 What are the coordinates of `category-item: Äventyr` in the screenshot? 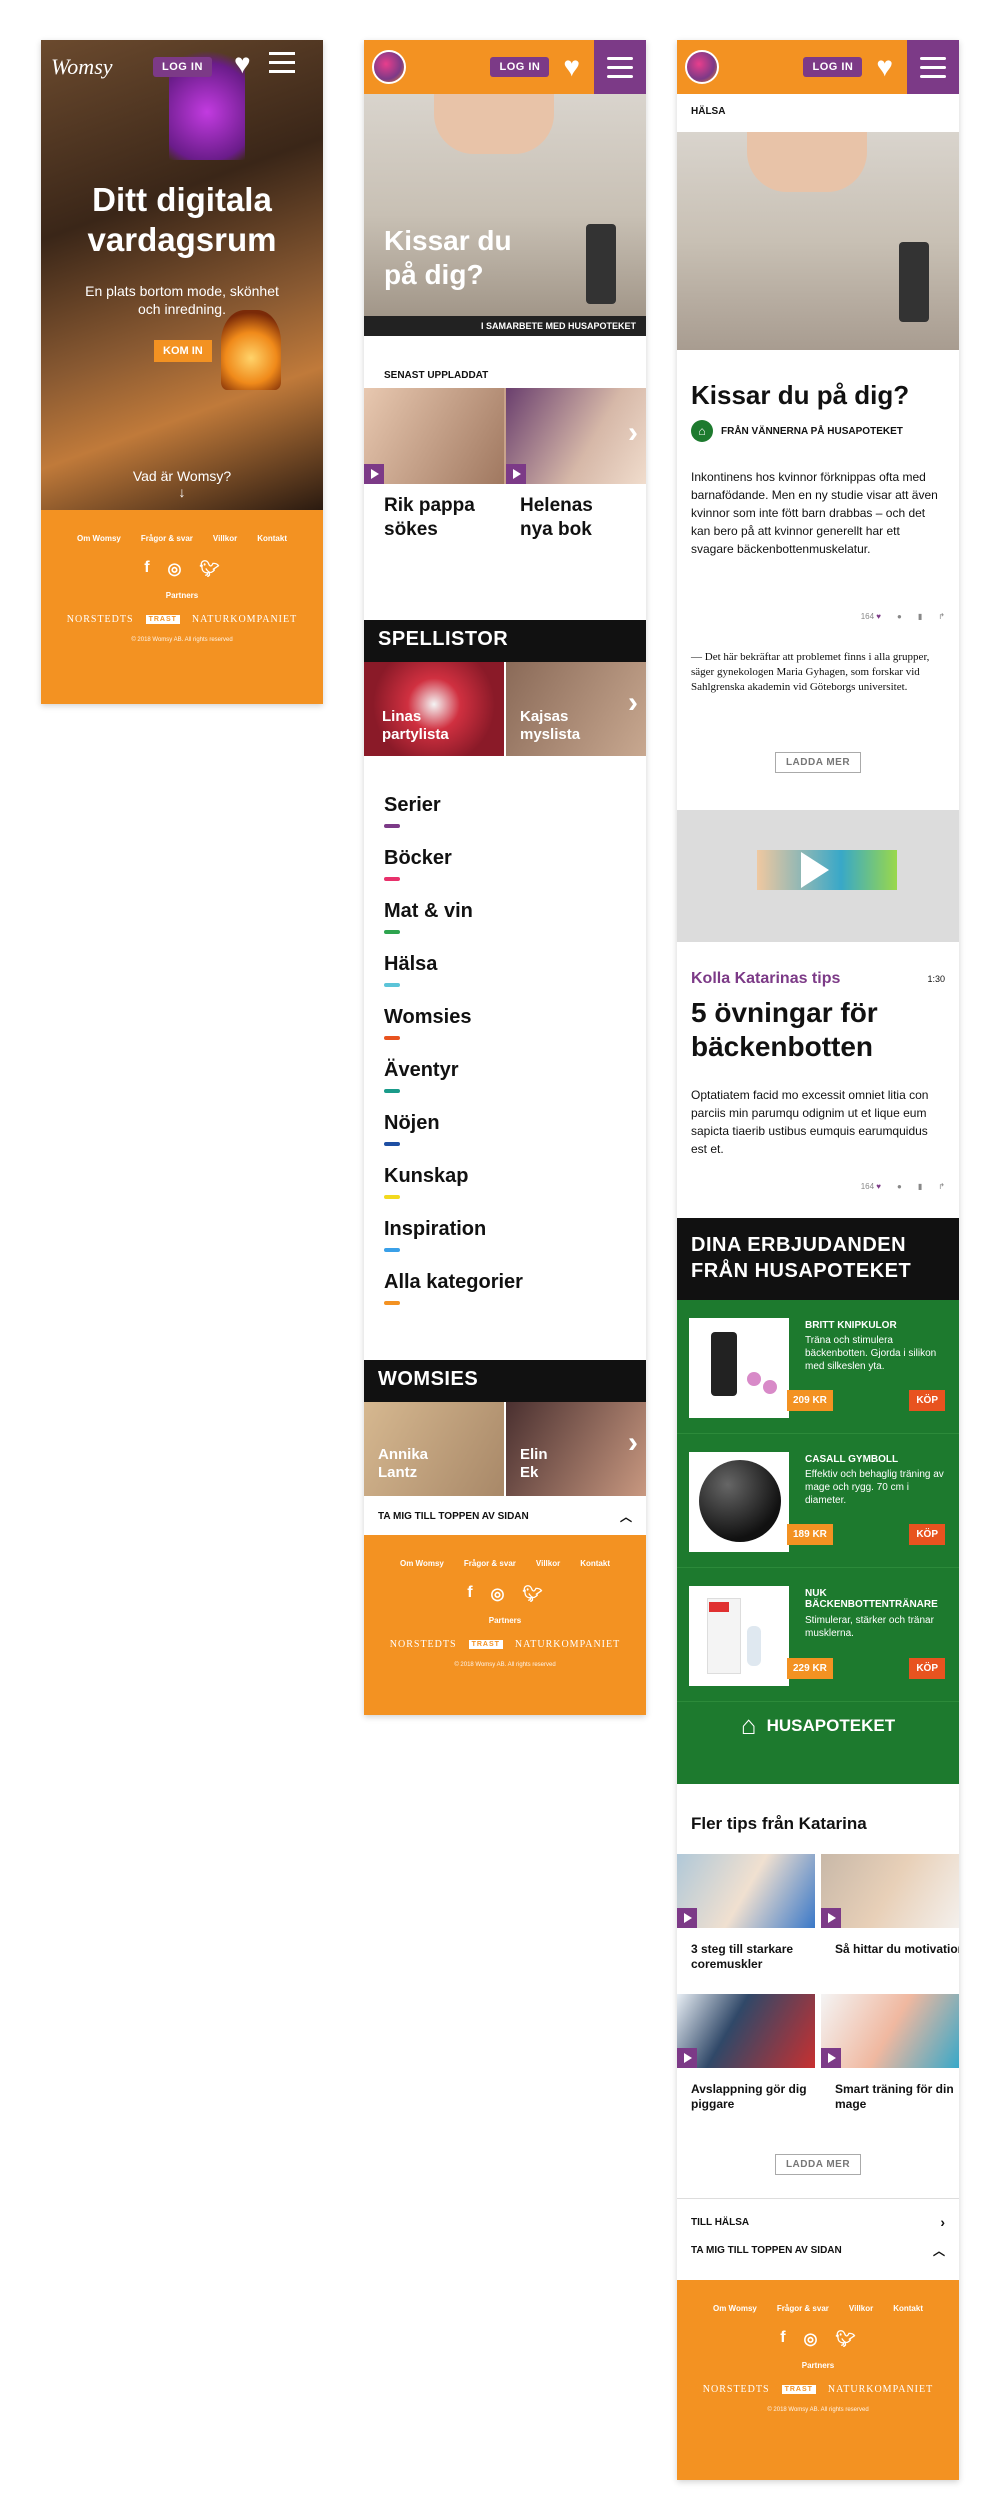 It's located at (505, 1085).